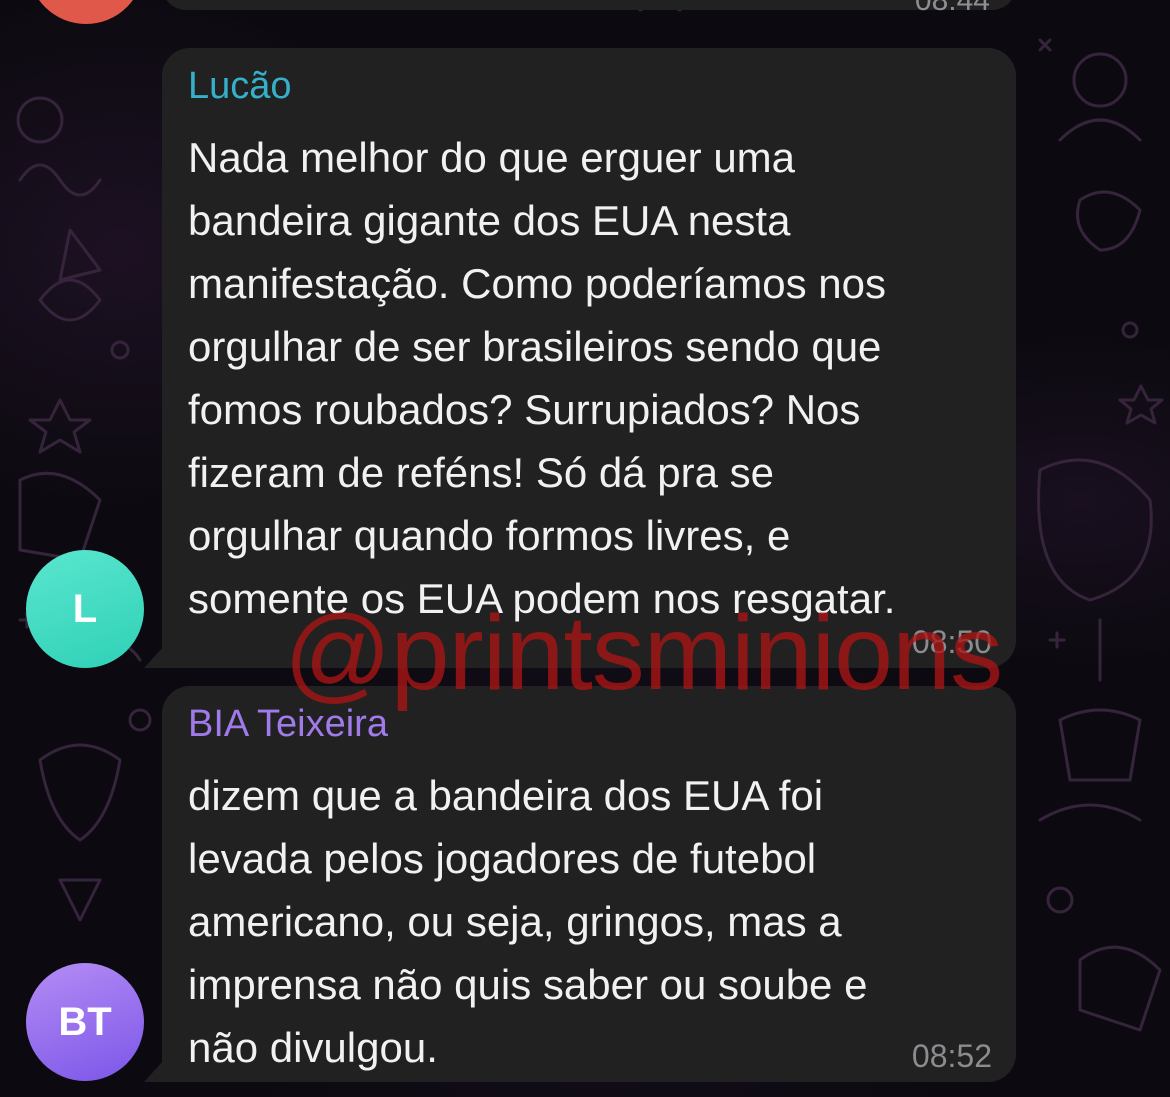 This screenshot has height=1097, width=1170. What do you see at coordinates (515, 921) in the screenshot?
I see `message-line: americano, ou seja, gringos, mas a` at bounding box center [515, 921].